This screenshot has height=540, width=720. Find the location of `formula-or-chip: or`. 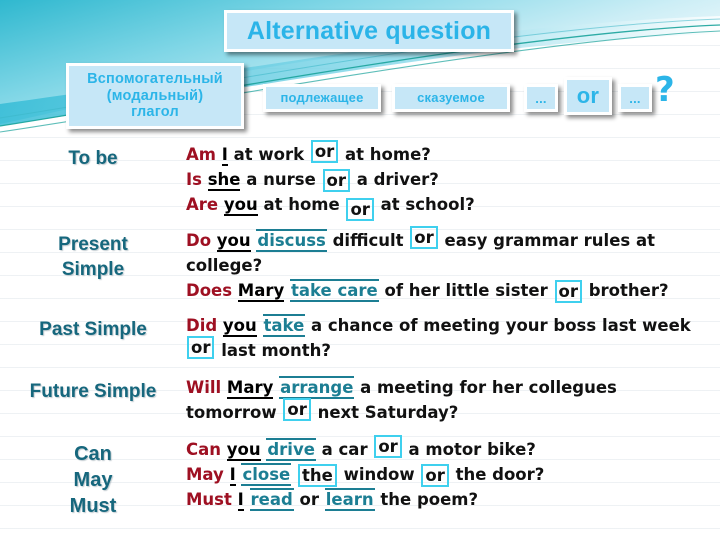

formula-or-chip: or is located at coordinates (588, 96).